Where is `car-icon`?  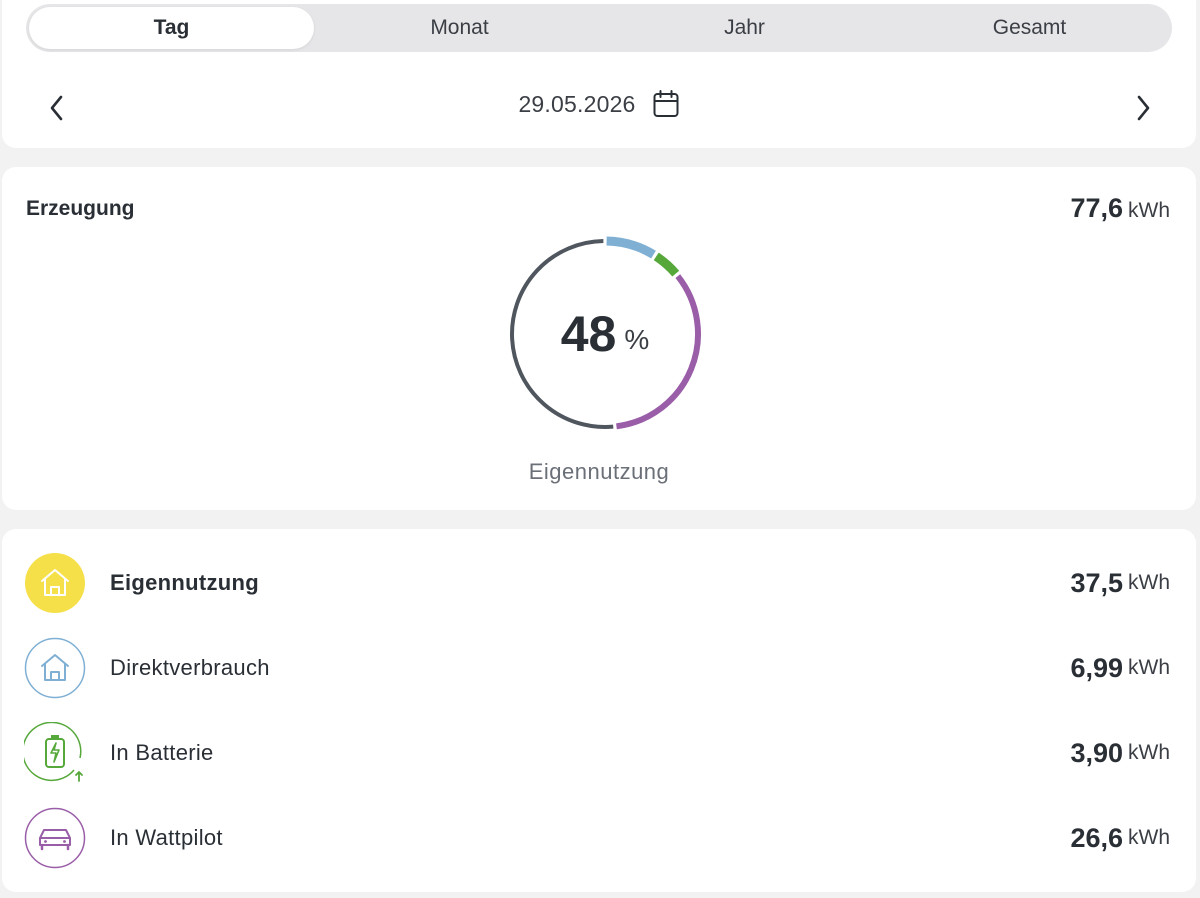 car-icon is located at coordinates (55, 838).